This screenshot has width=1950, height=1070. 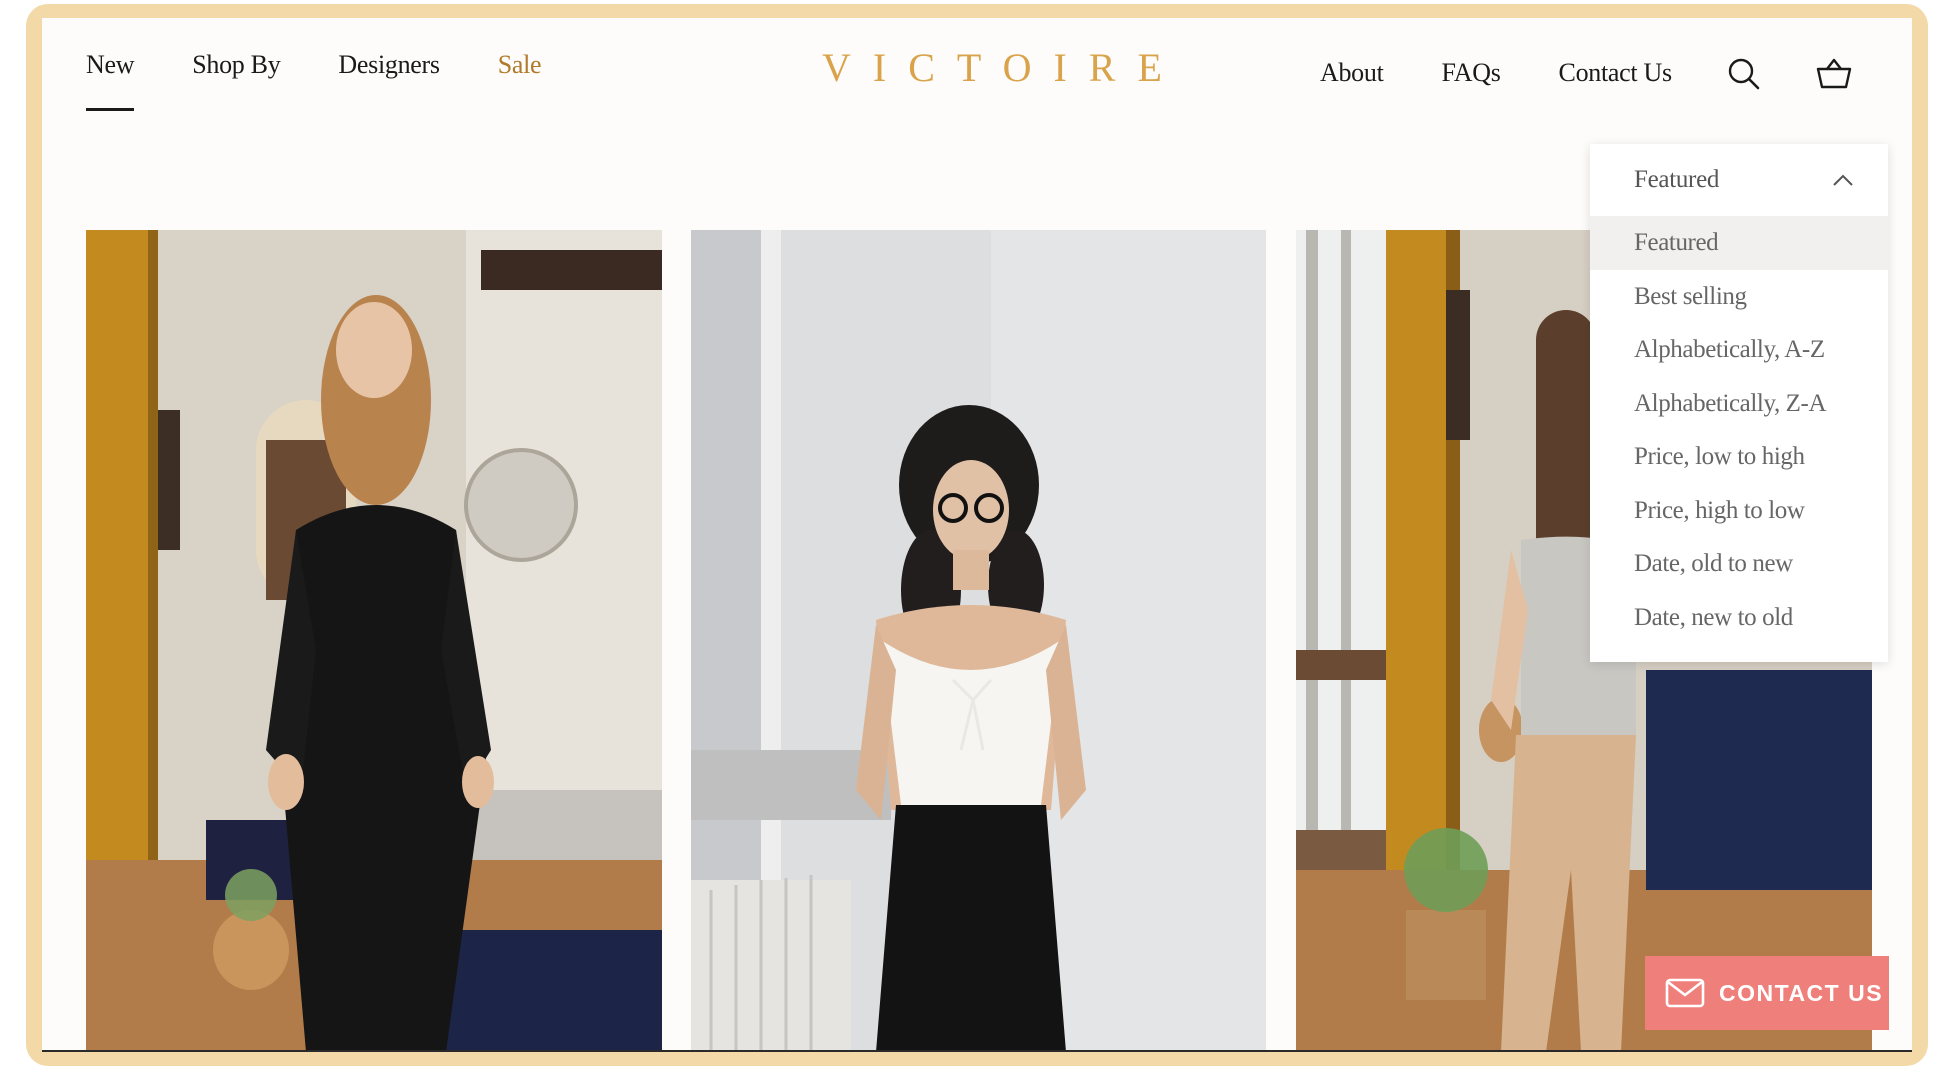 I want to click on sort-dropdown-toggle: Featured, so click(x=1739, y=180).